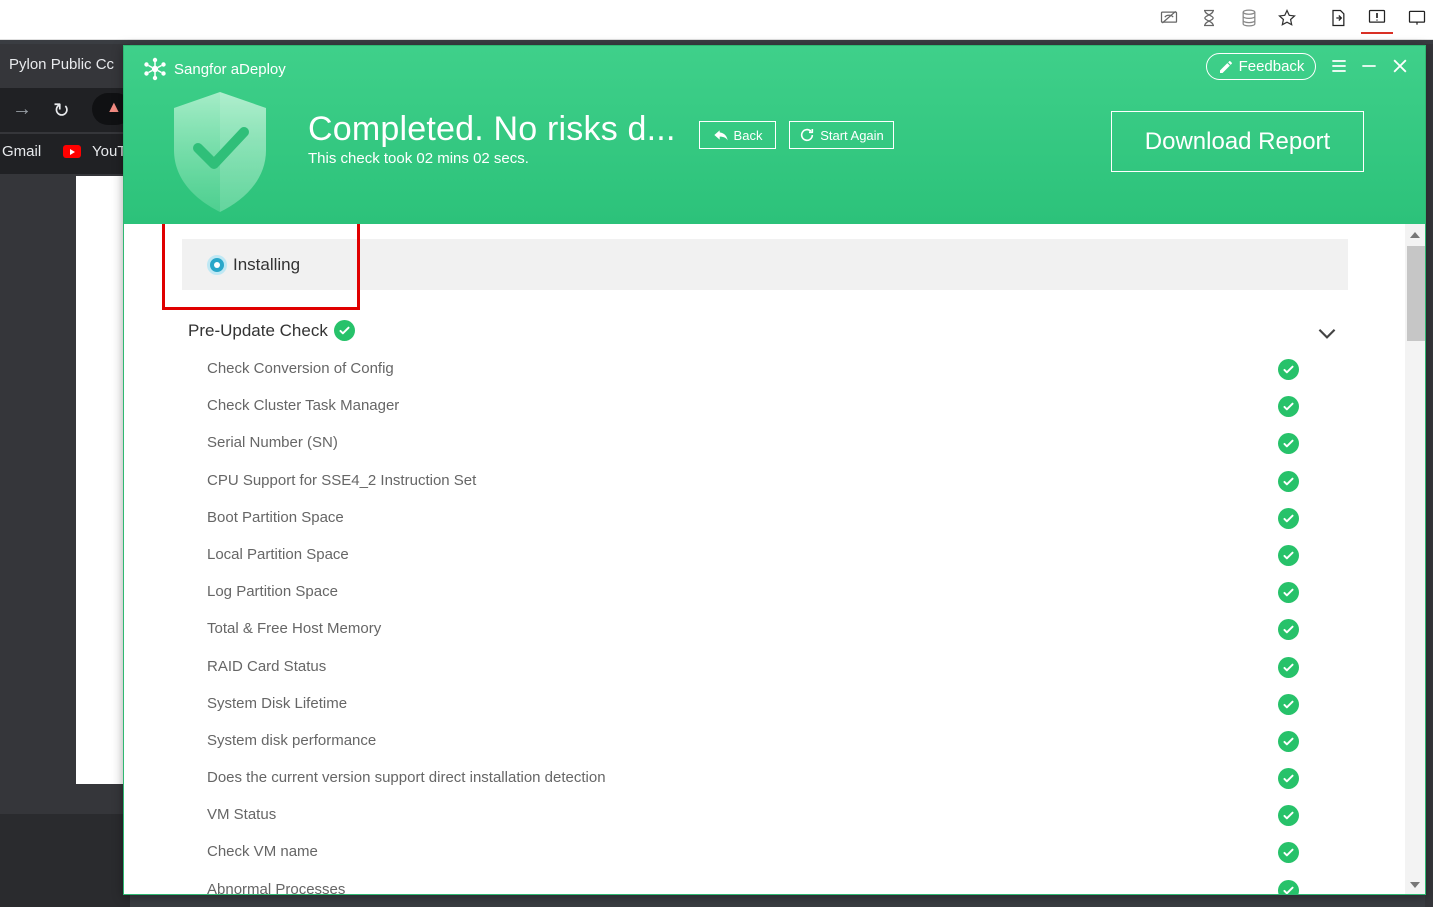  What do you see at coordinates (61, 110) in the screenshot?
I see `reload-icon: ↻` at bounding box center [61, 110].